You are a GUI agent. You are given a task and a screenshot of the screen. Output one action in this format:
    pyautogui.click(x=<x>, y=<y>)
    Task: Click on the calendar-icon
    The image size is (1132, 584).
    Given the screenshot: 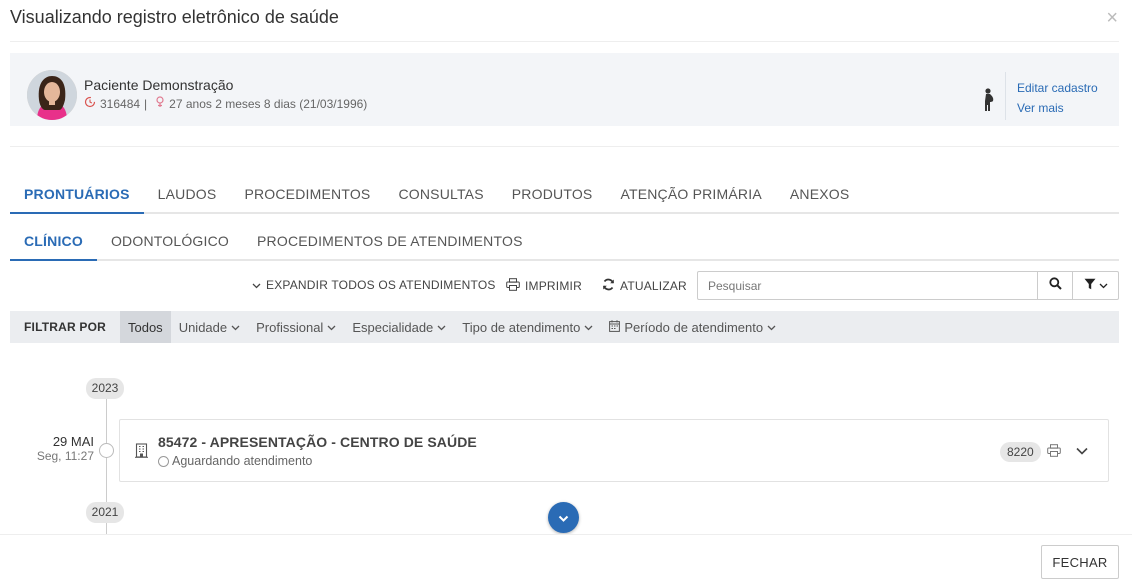 What is the action you would take?
    pyautogui.click(x=615, y=327)
    